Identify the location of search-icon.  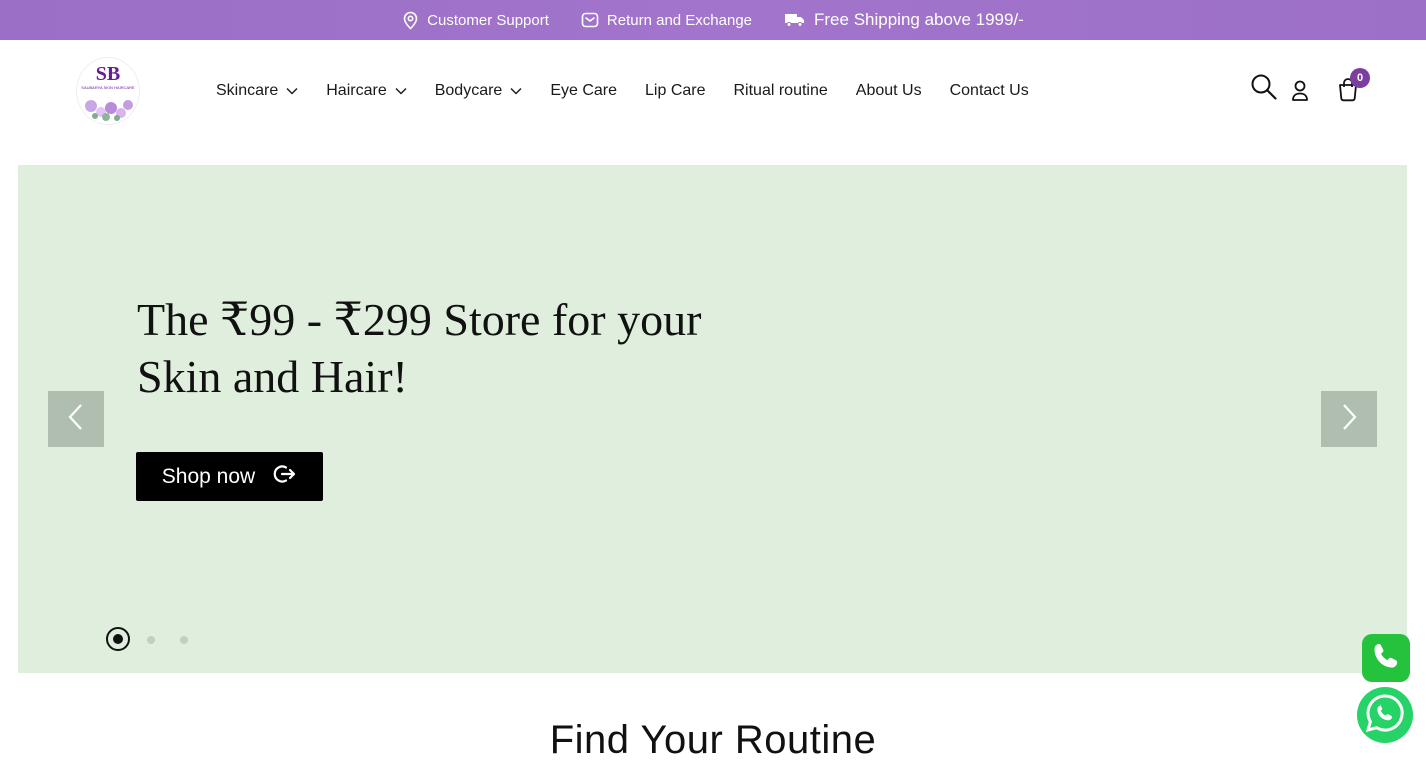
(1264, 89).